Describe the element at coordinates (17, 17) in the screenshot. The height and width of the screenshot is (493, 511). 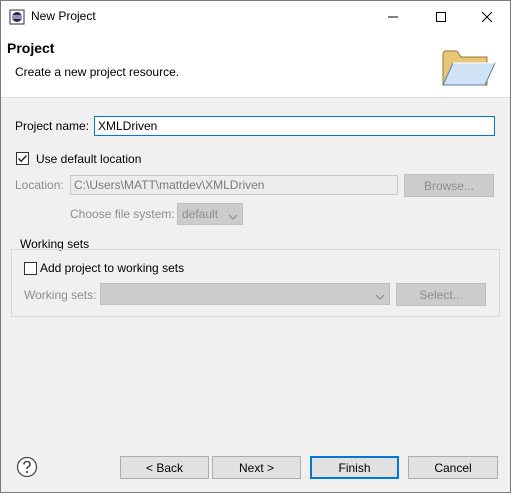
I see `eclipse-app-icon` at that location.